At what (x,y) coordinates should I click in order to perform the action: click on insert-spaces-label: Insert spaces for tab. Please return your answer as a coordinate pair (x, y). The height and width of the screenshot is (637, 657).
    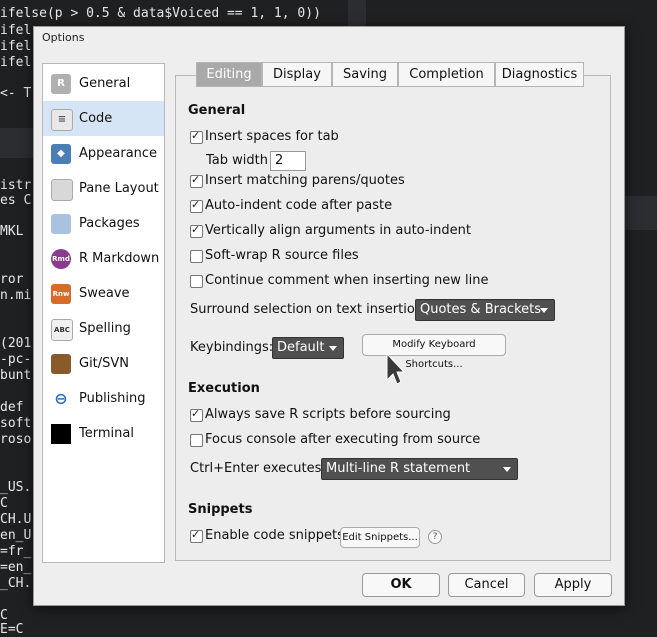
    Looking at the image, I should click on (272, 136).